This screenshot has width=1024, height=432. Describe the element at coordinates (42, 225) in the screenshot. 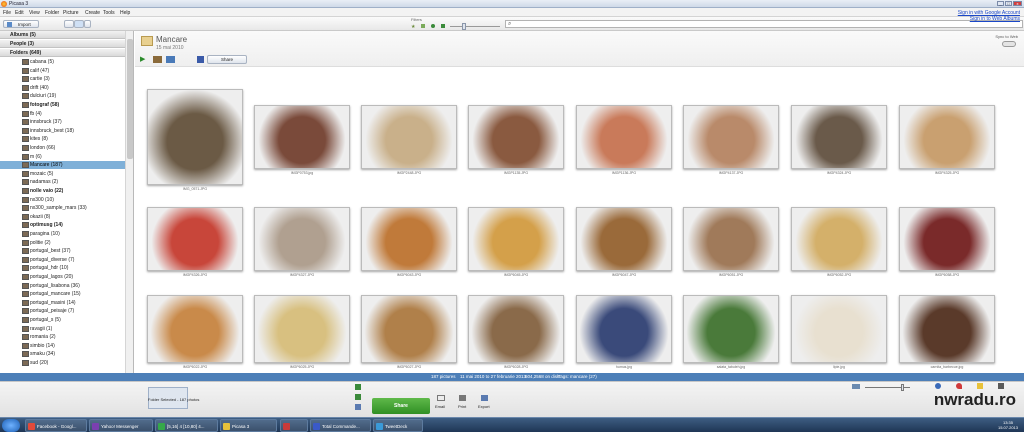

I see `folder-item: optimusg (14)` at that location.